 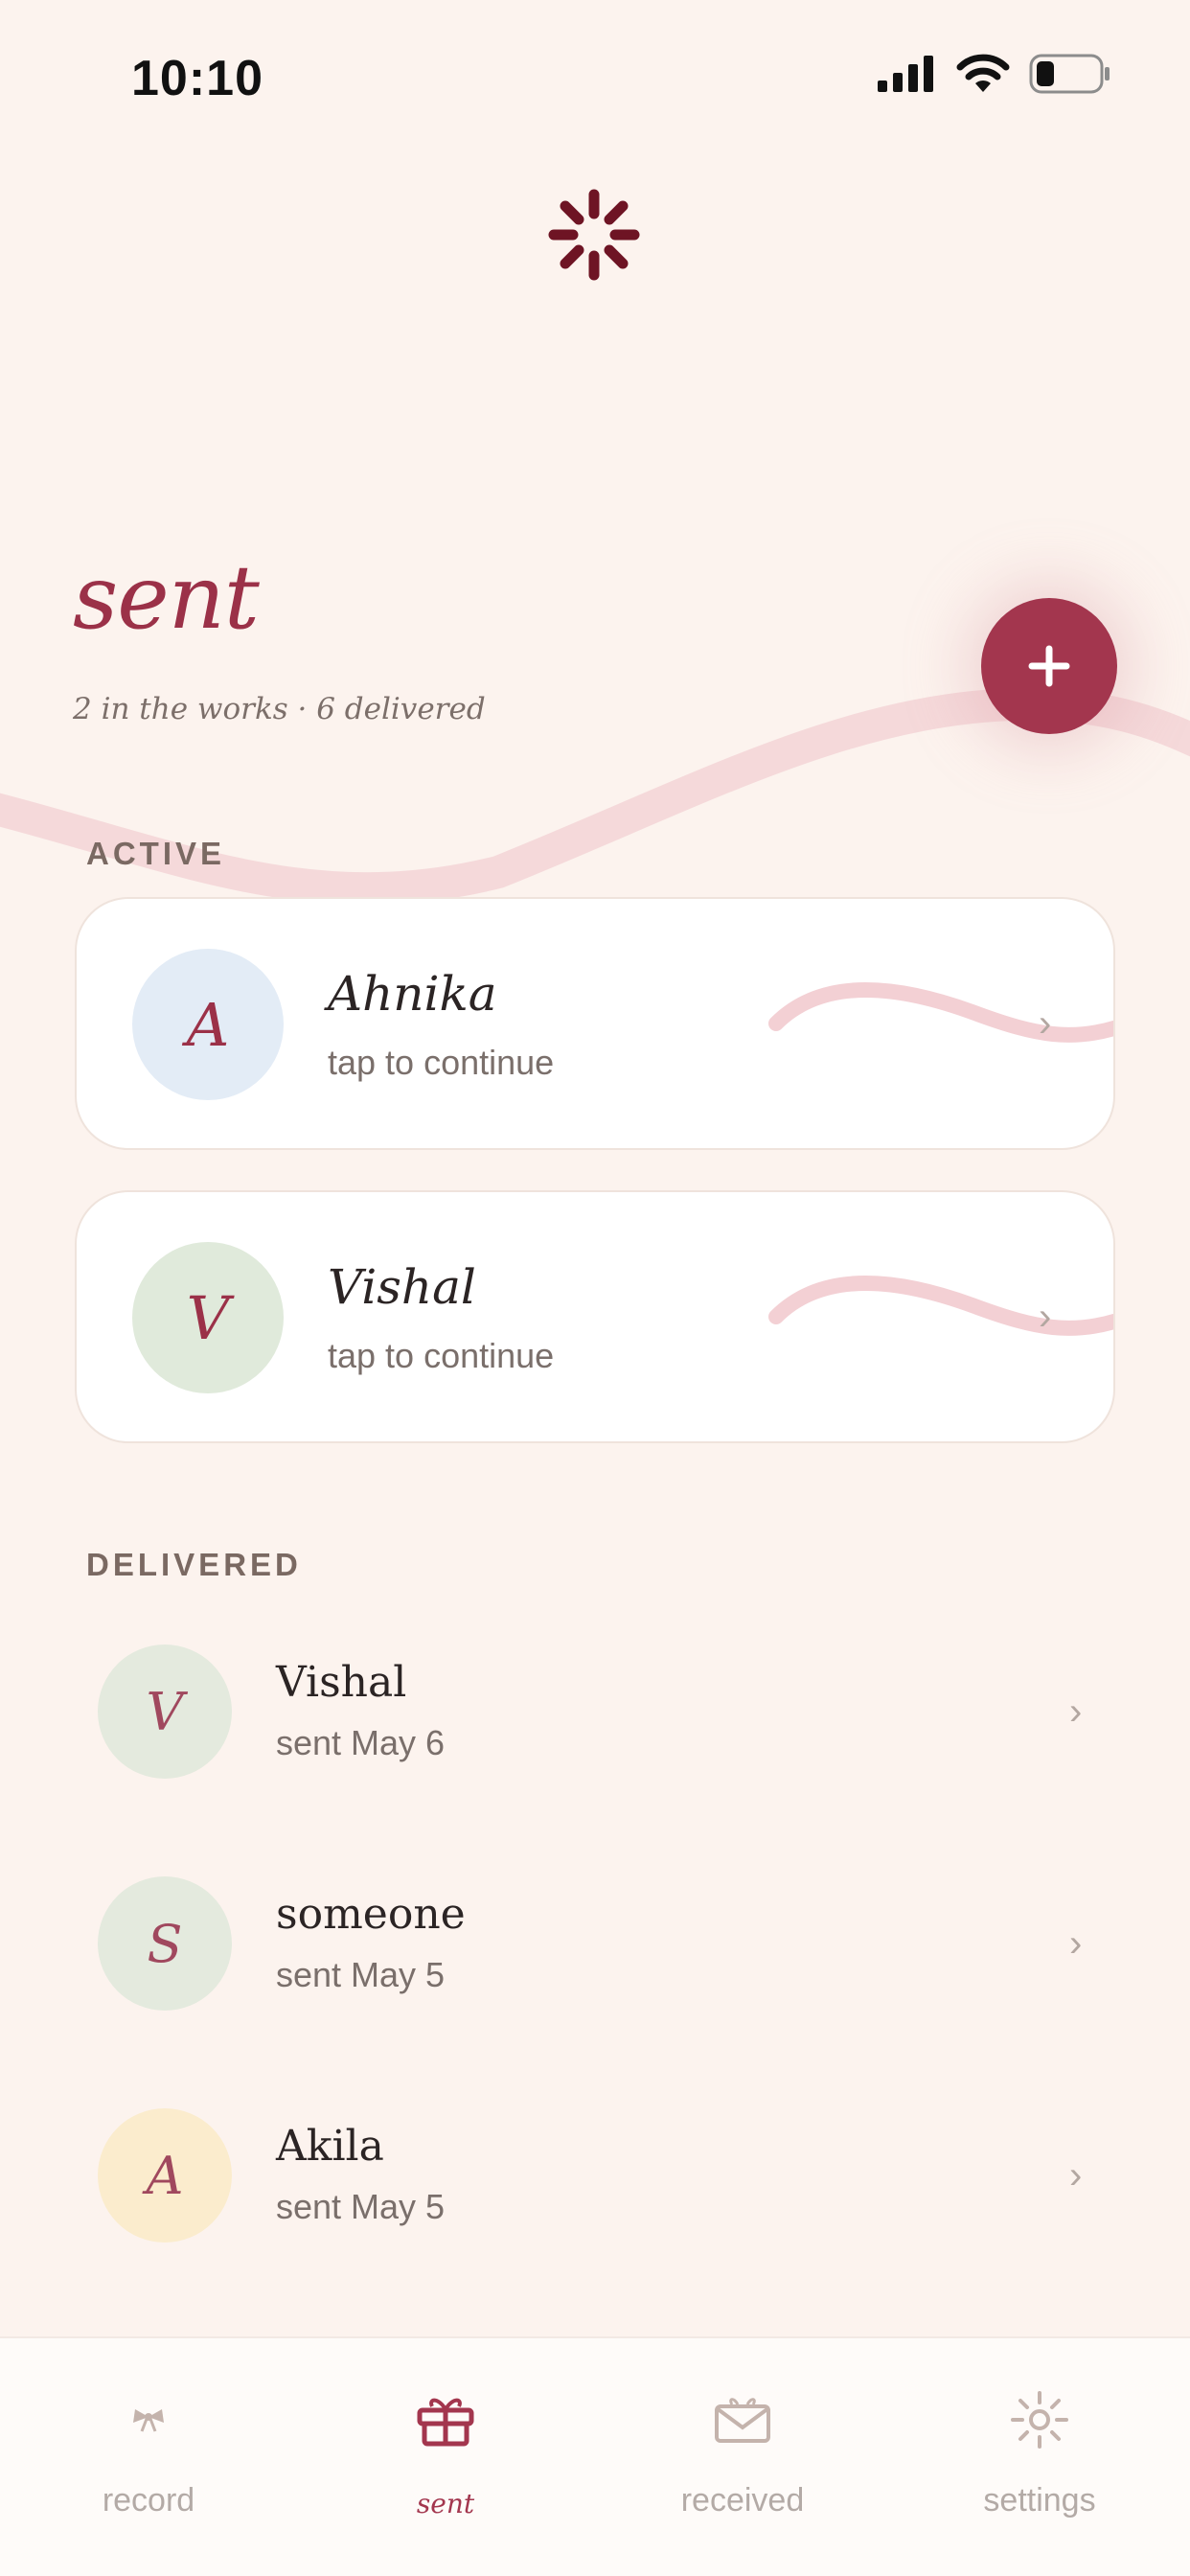 I want to click on active-card-ahnika: A Ahnika tap to continue ›, so click(x=595, y=1023).